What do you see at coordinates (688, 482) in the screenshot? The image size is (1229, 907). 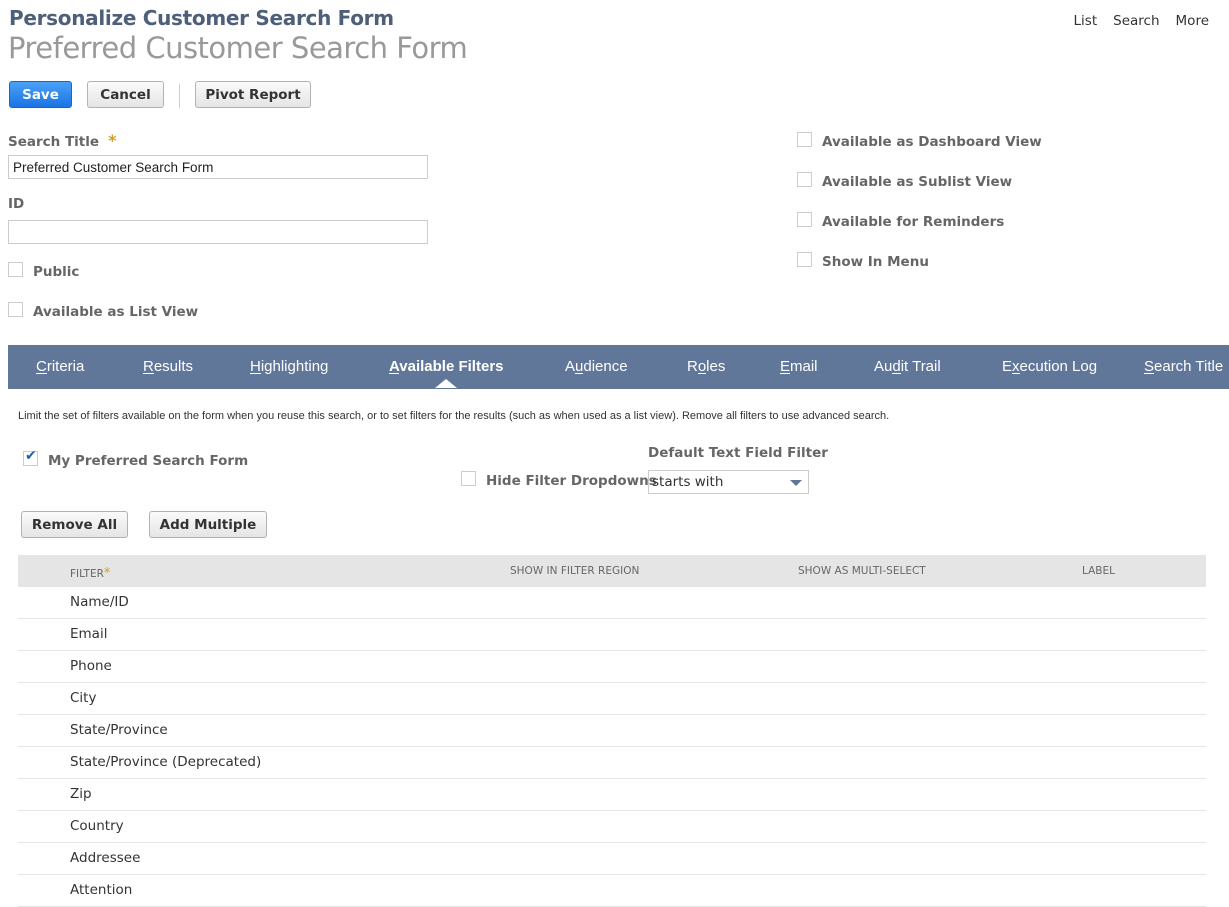 I see `default-filter-value: starts with` at bounding box center [688, 482].